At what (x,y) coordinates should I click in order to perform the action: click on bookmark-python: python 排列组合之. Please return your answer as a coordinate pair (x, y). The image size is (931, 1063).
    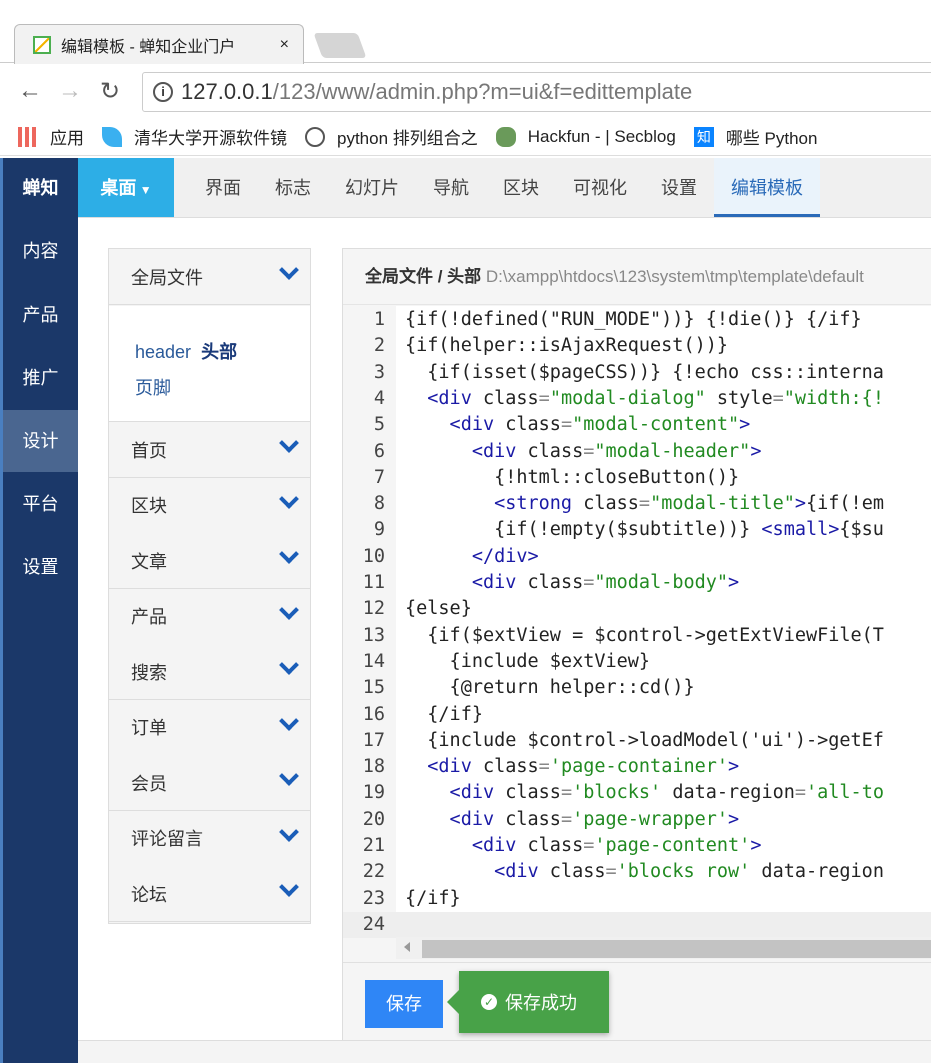
    Looking at the image, I should click on (391, 136).